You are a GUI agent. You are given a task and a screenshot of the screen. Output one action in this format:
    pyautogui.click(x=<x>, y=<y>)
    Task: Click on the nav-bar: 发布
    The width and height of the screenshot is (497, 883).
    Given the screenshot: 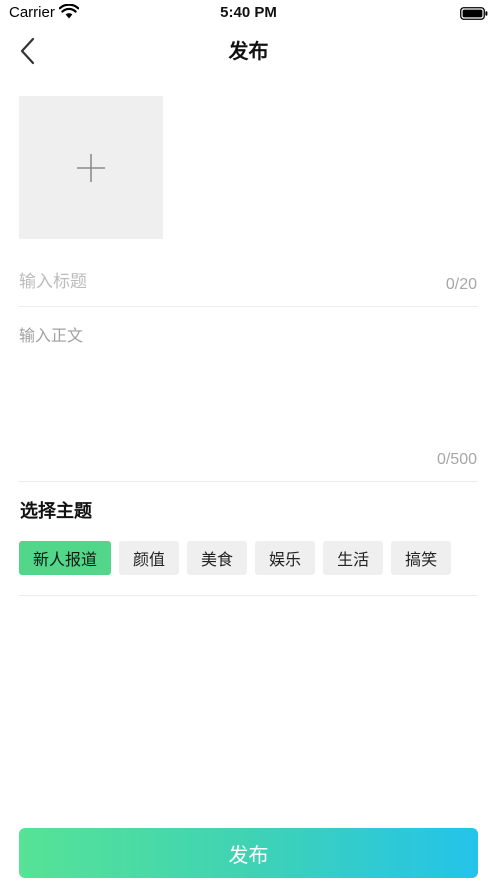 What is the action you would take?
    pyautogui.click(x=248, y=51)
    